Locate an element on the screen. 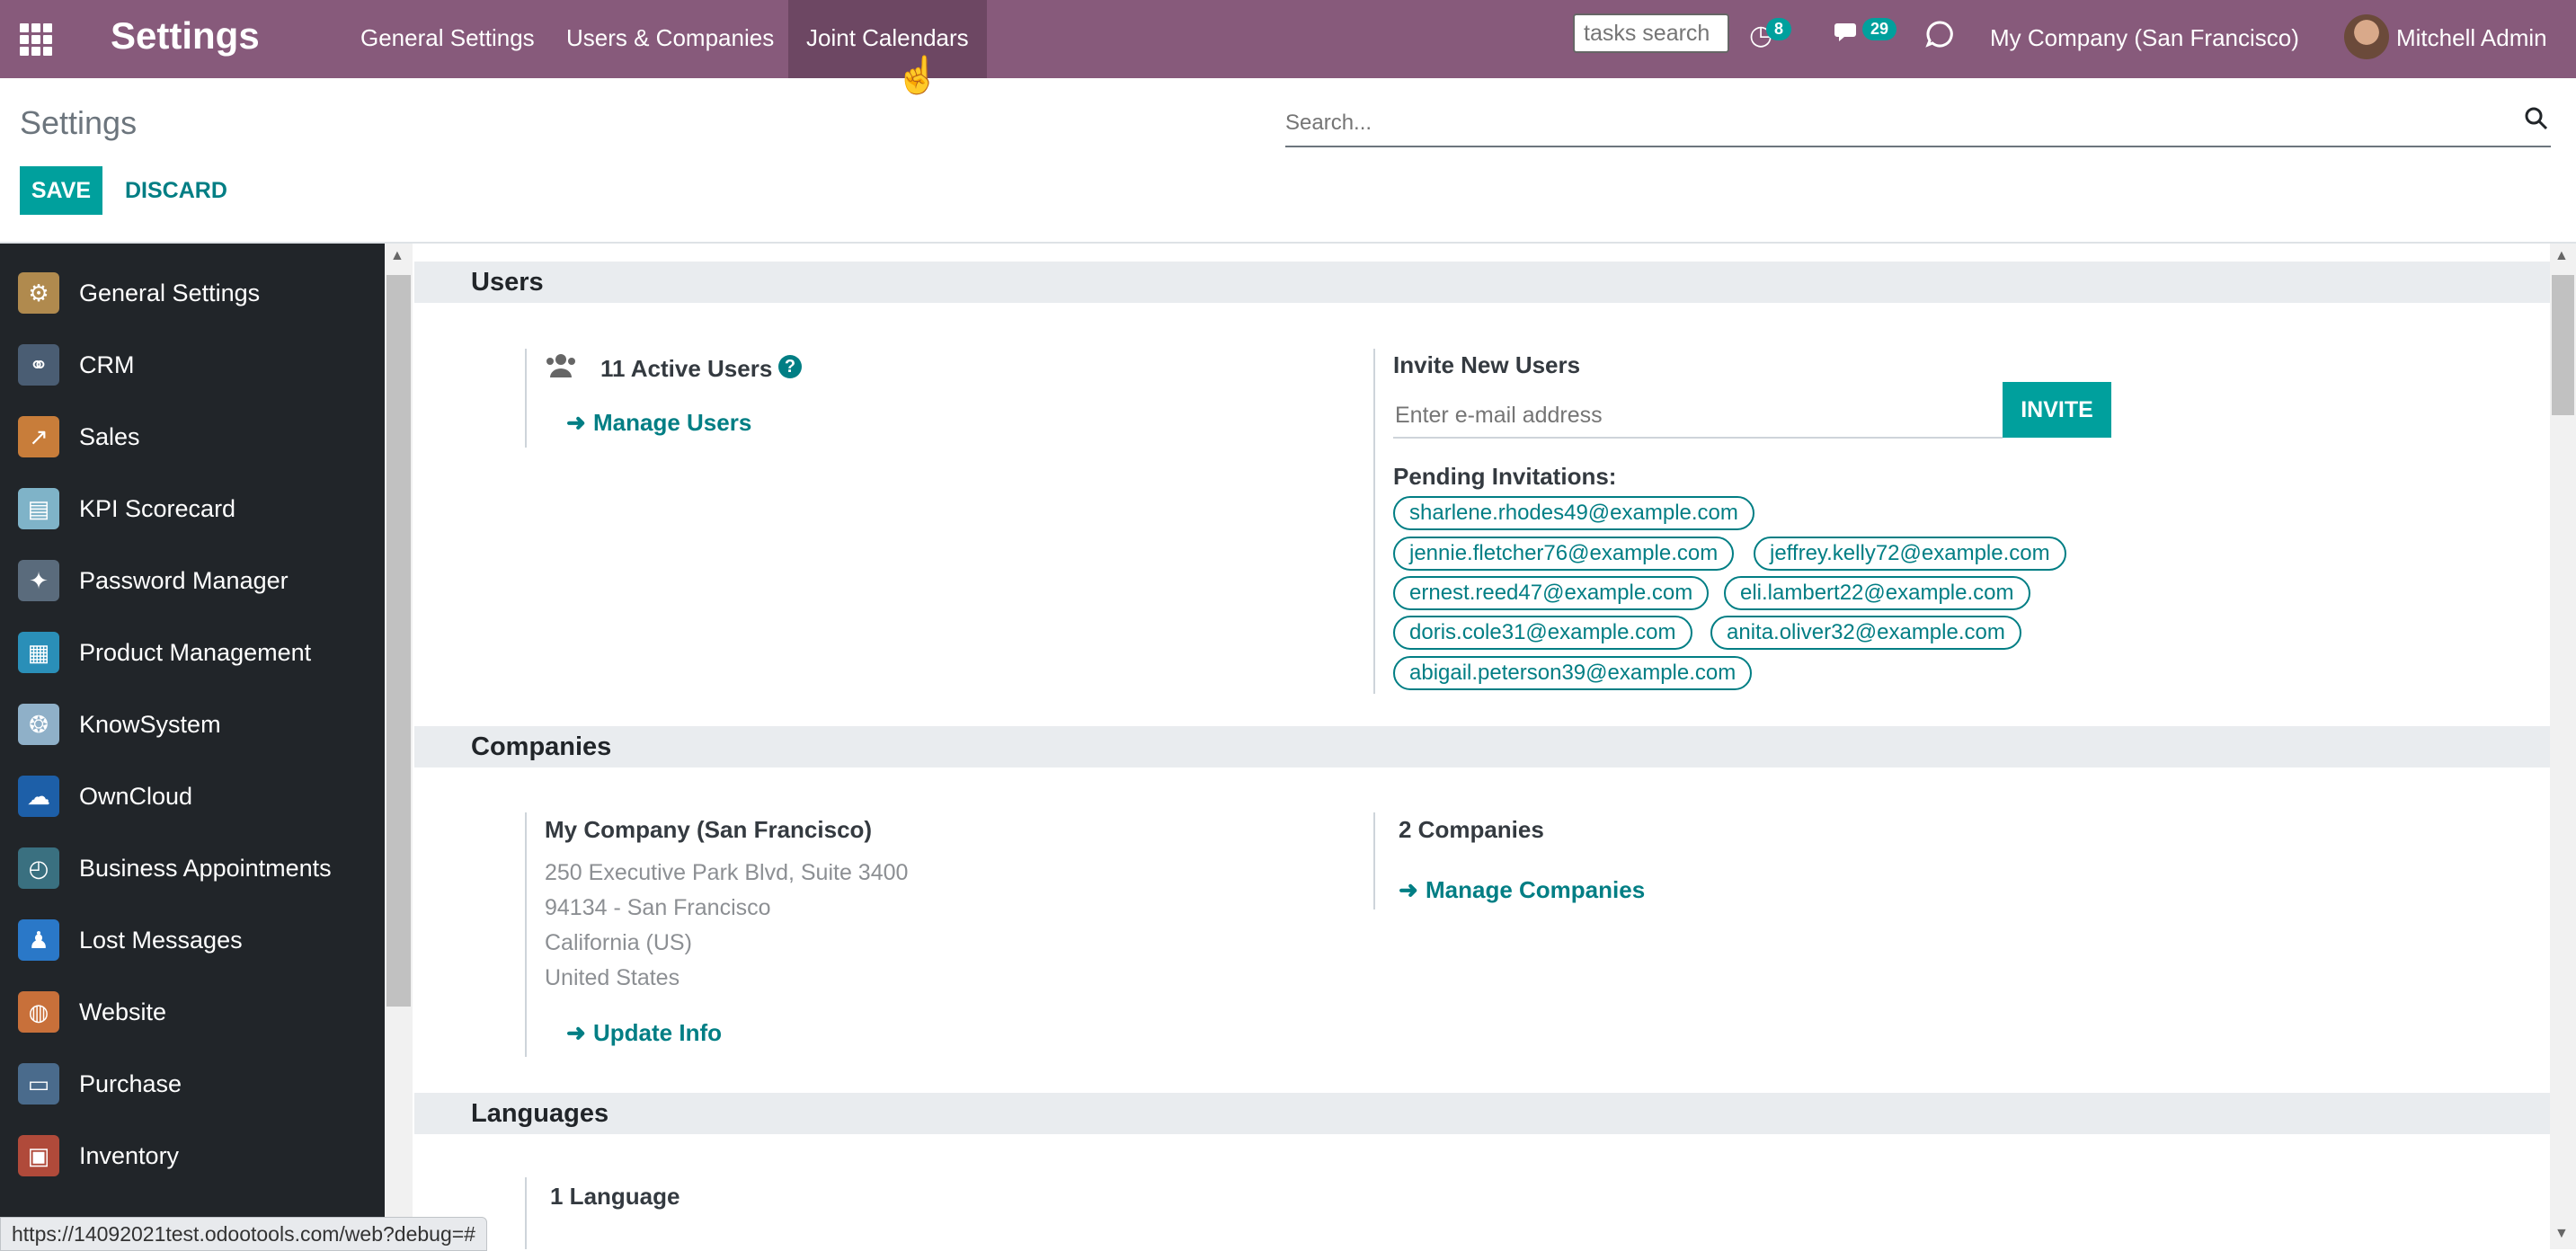  pending-invitation-tag: ernest.reed47@example.com is located at coordinates (1551, 593).